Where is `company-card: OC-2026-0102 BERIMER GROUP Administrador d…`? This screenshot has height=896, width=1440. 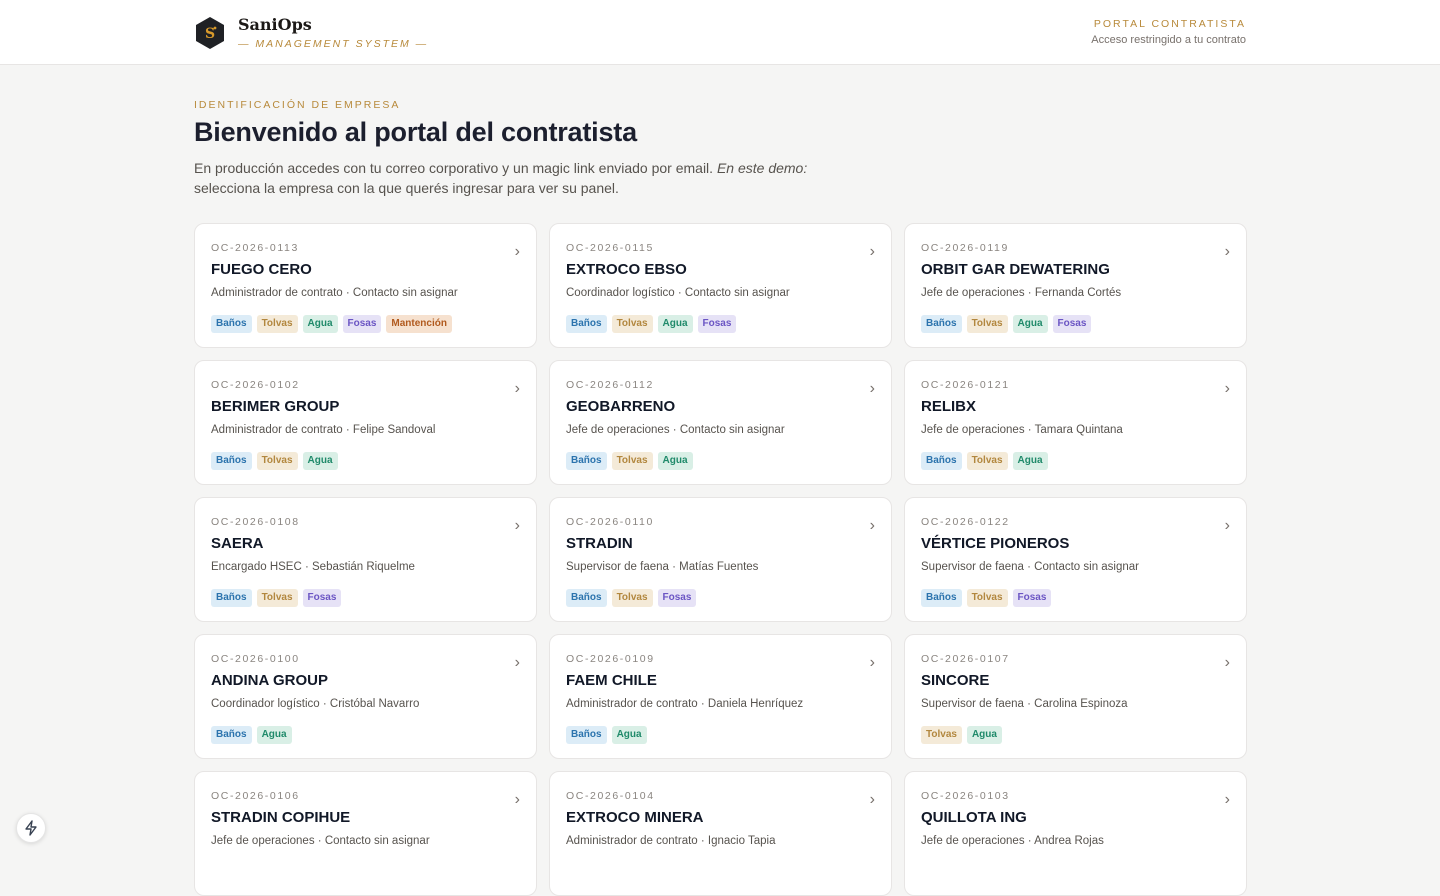 company-card: OC-2026-0102 BERIMER GROUP Administrador d… is located at coordinates (365, 422).